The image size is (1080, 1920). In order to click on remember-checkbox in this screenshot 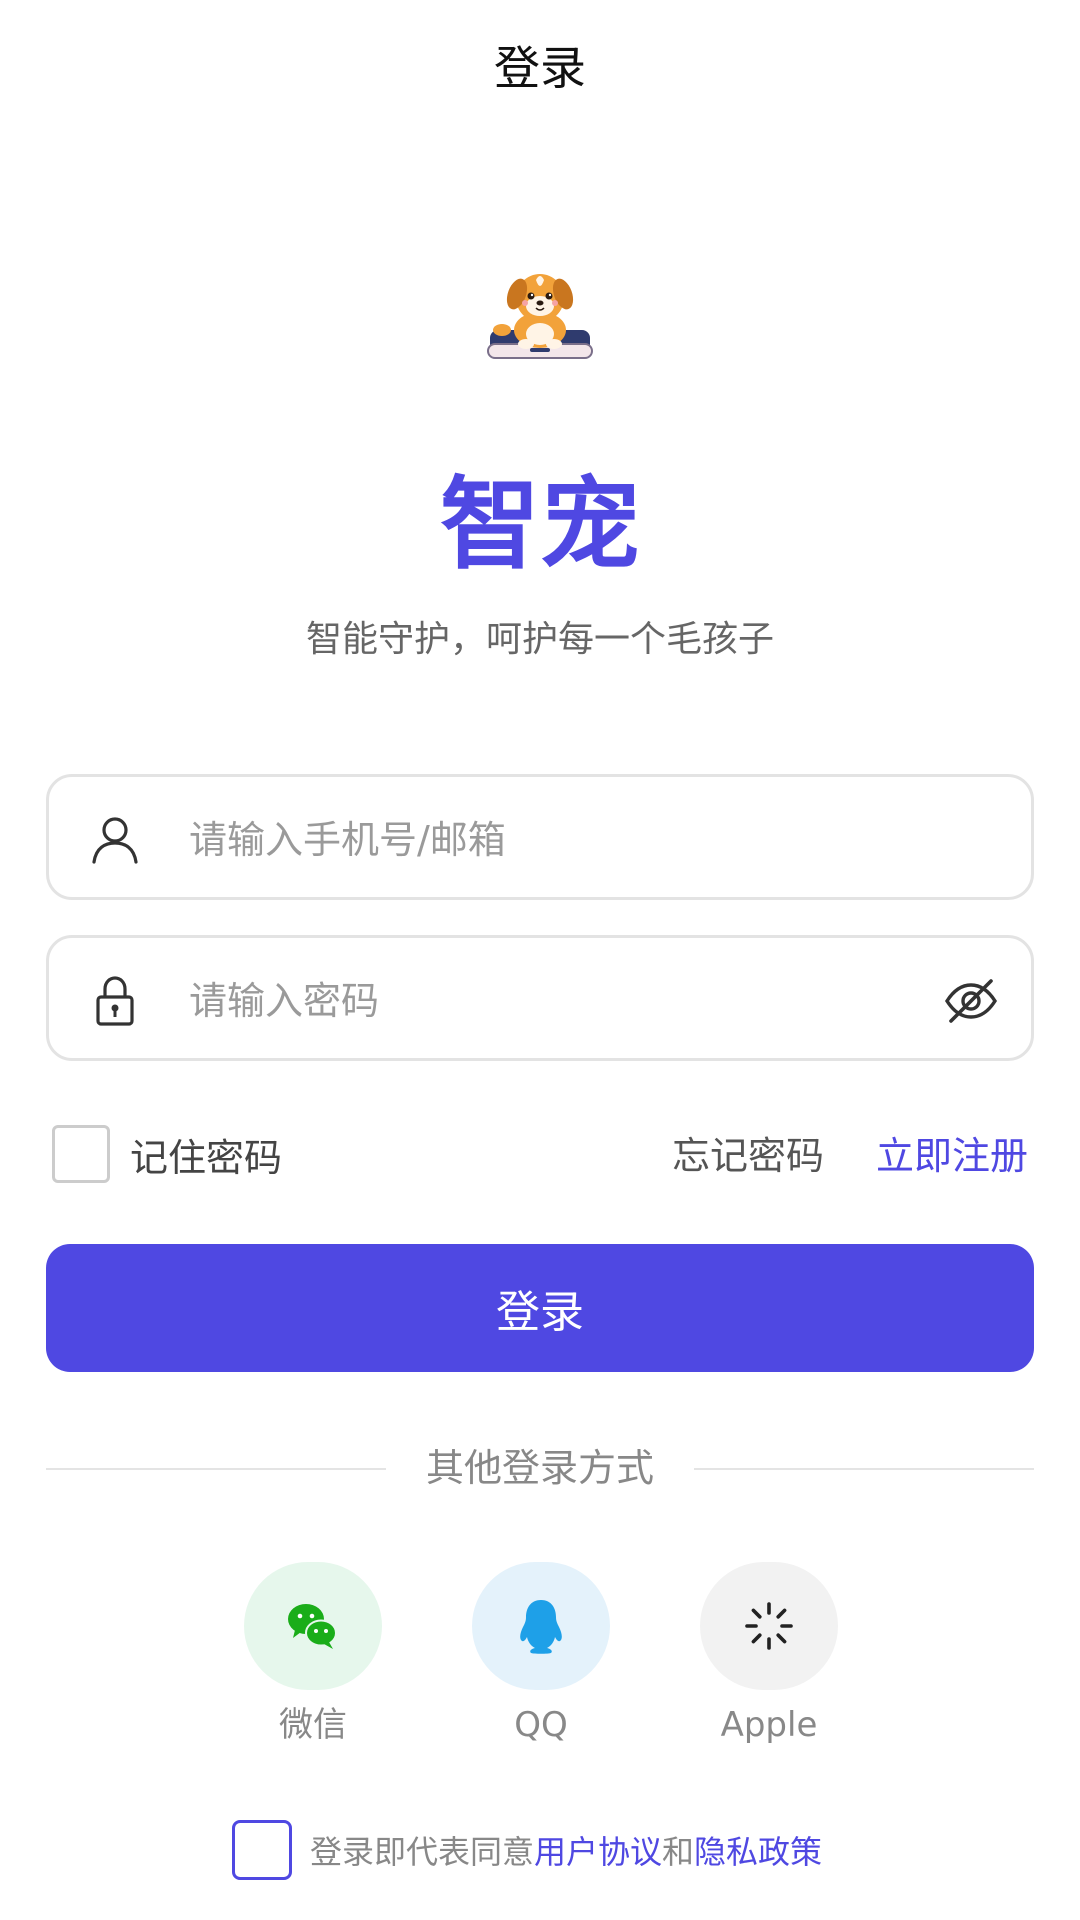, I will do `click(81, 1154)`.